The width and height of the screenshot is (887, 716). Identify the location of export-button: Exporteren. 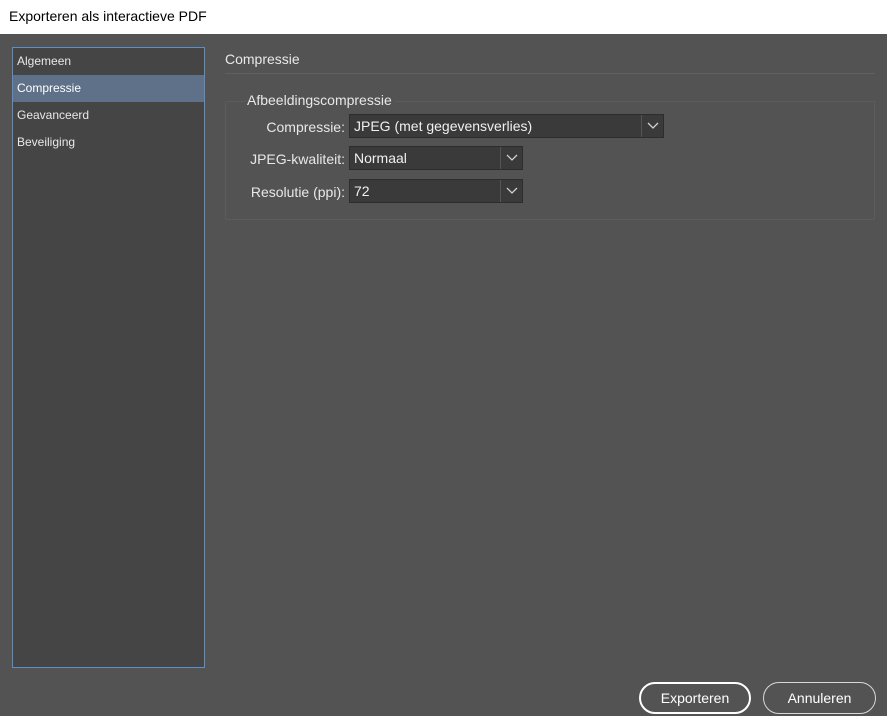
(695, 698).